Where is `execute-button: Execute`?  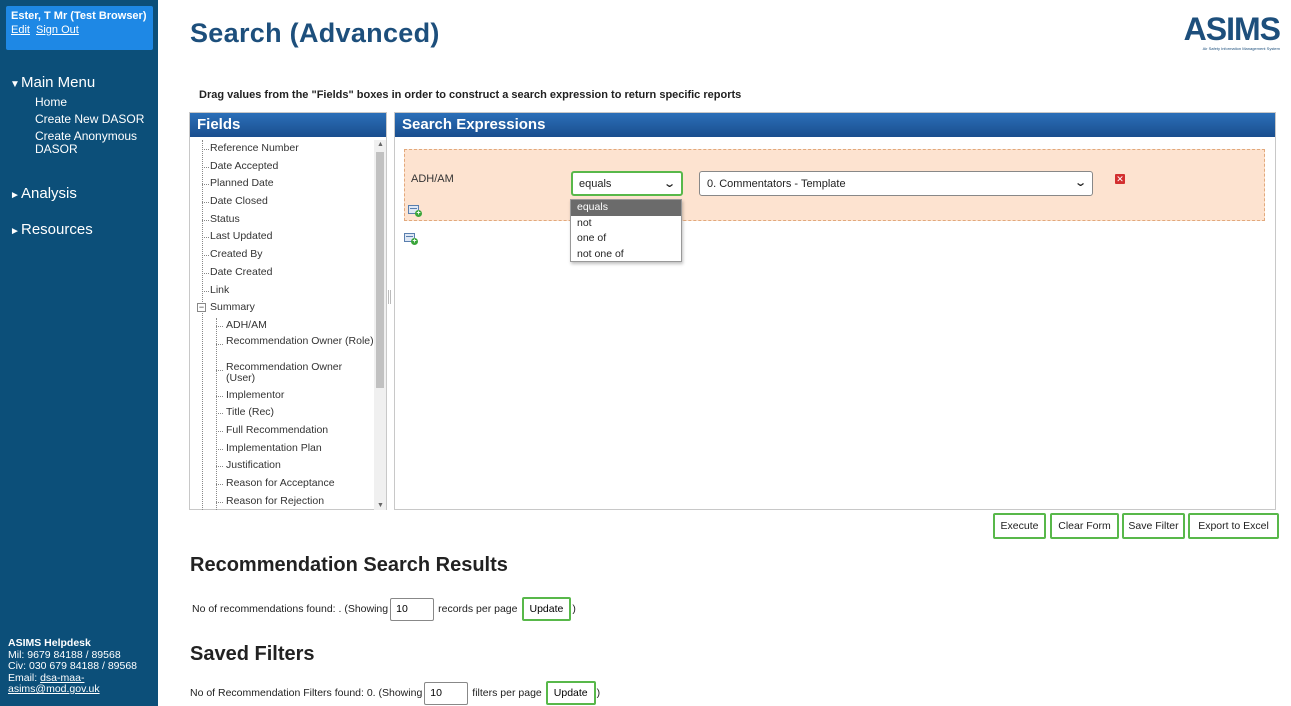
execute-button: Execute is located at coordinates (1019, 526).